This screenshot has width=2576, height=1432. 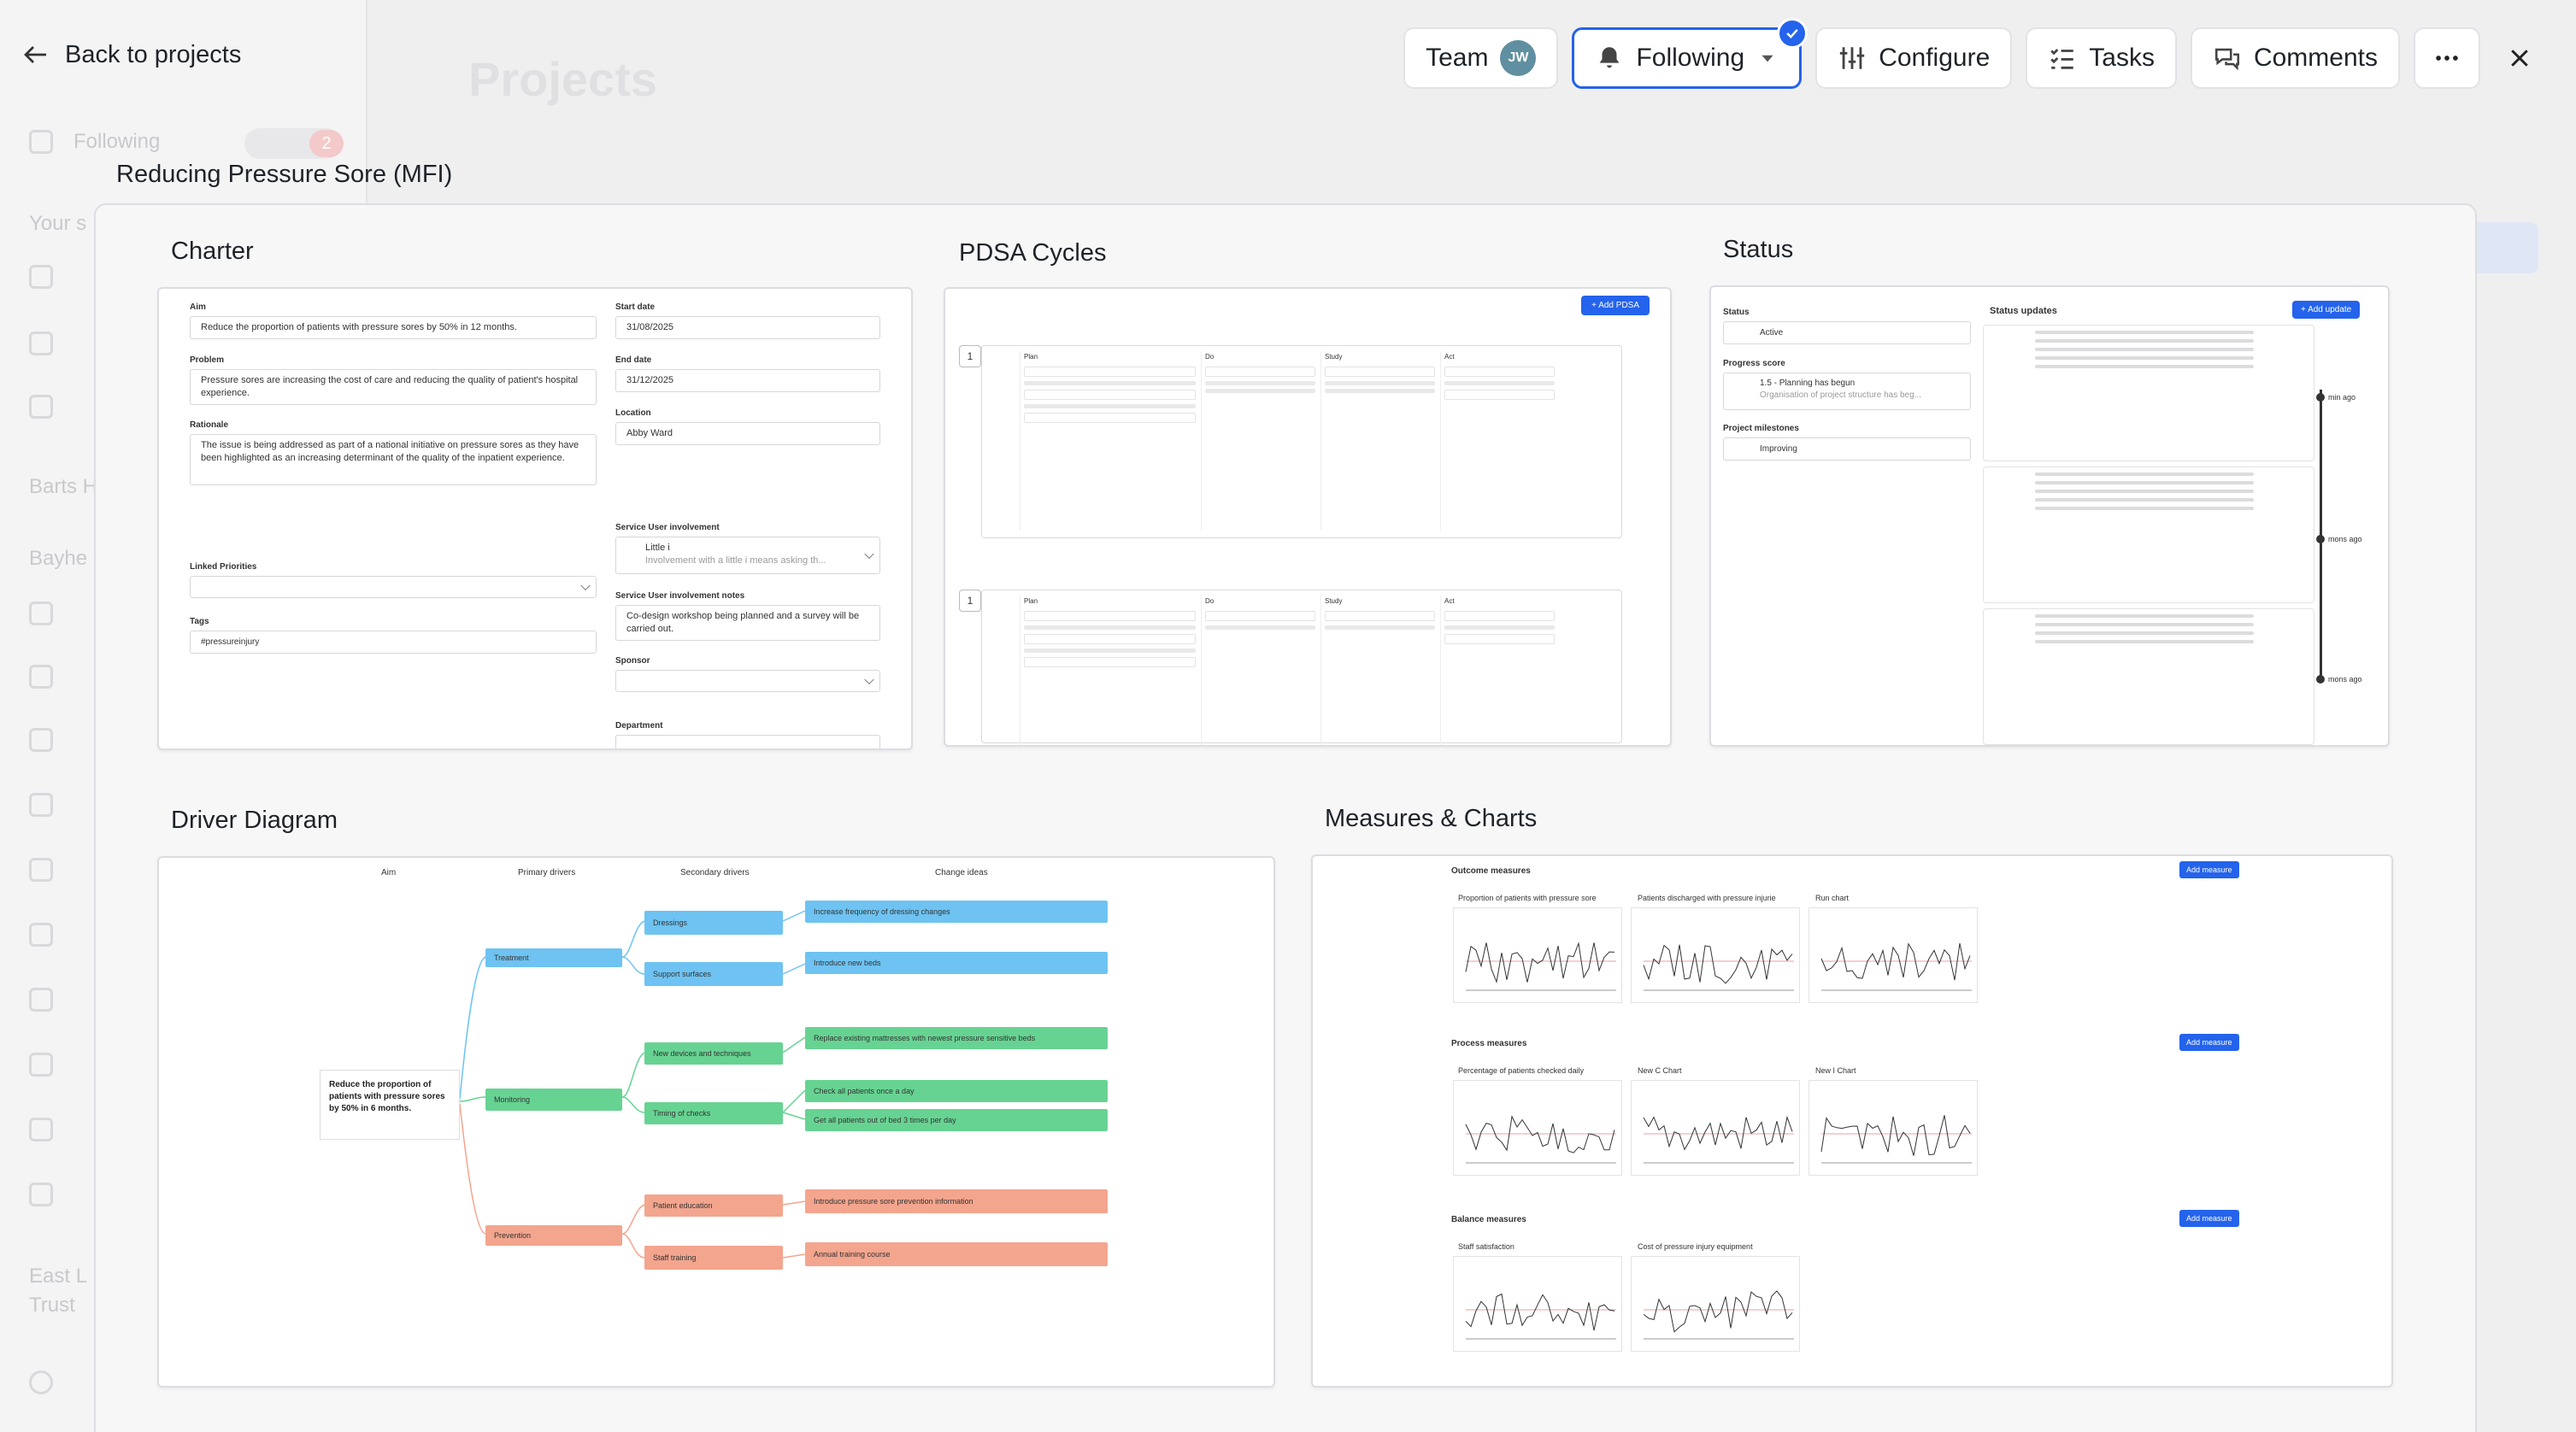 What do you see at coordinates (131, 54) in the screenshot?
I see `back-to-projects-link: Back to projects` at bounding box center [131, 54].